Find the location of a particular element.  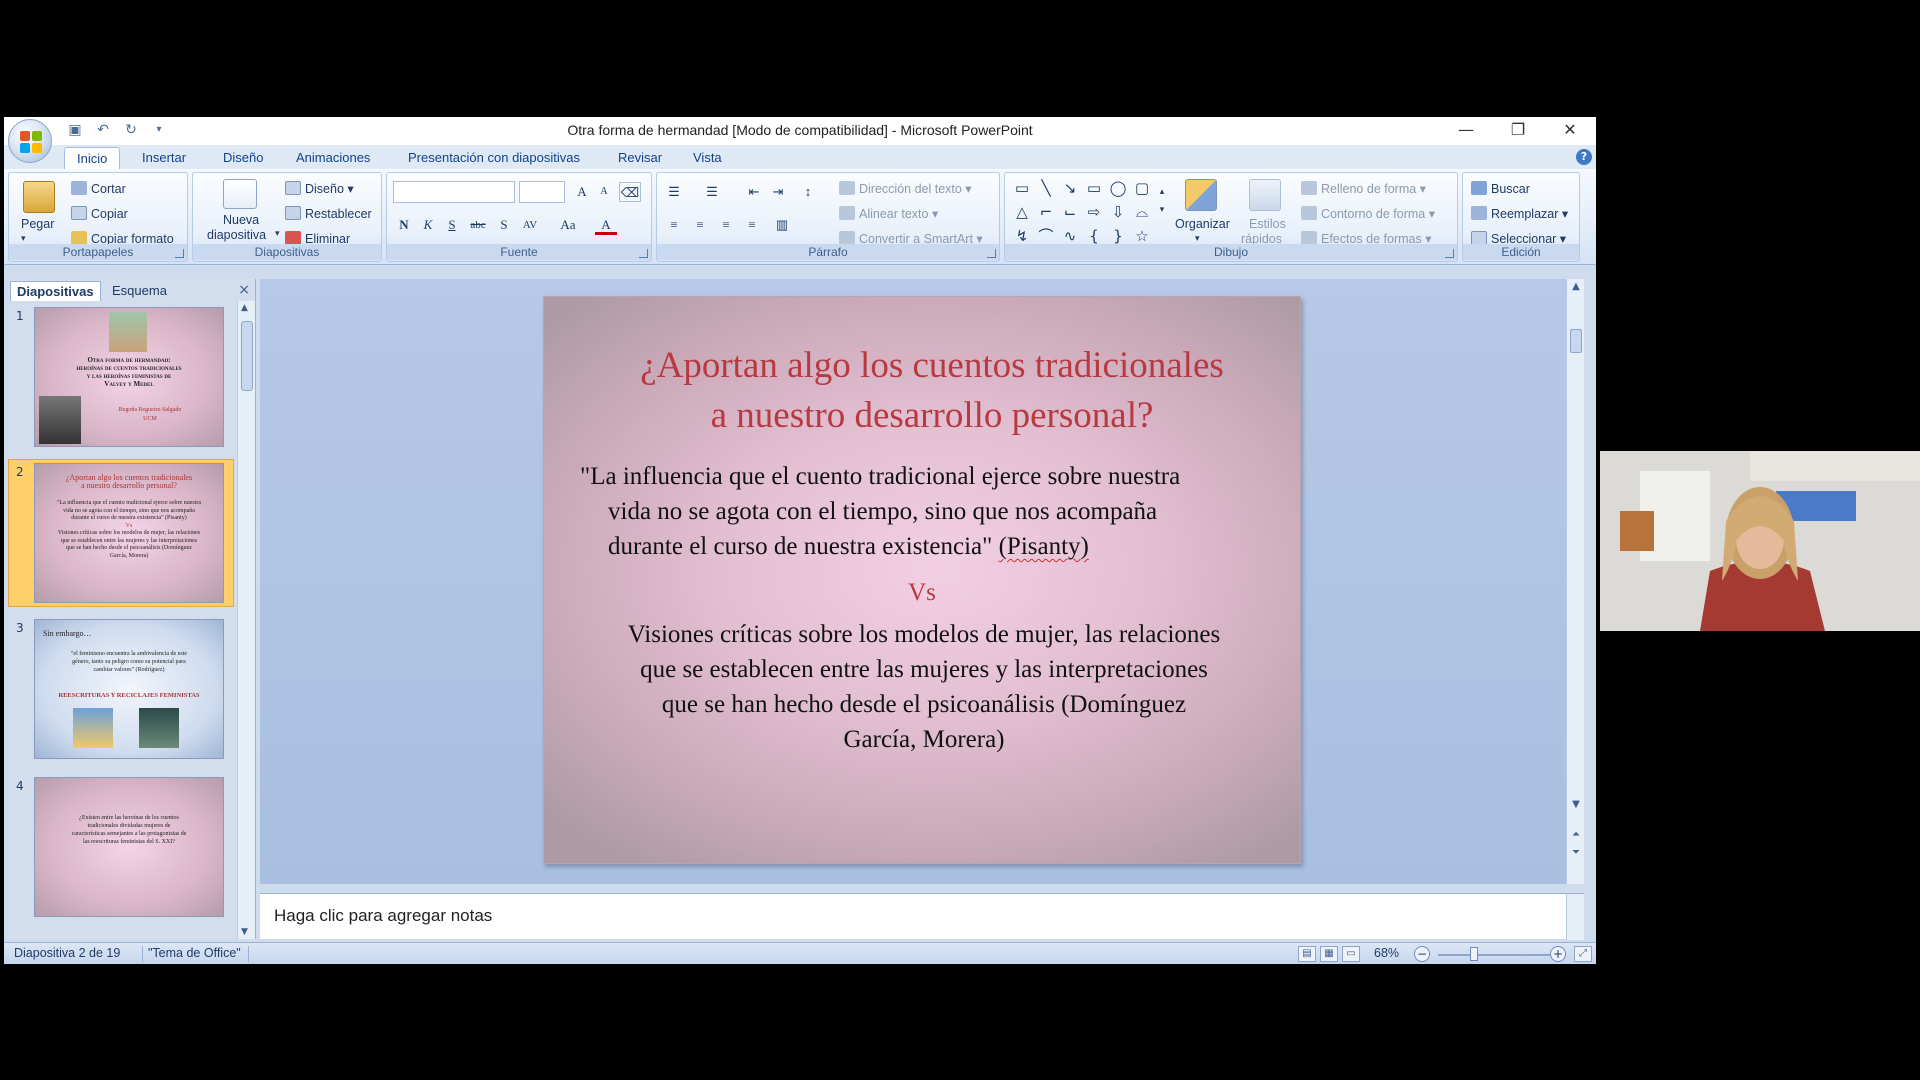

paste-dropdown-icon: ▾ is located at coordinates (23, 238).